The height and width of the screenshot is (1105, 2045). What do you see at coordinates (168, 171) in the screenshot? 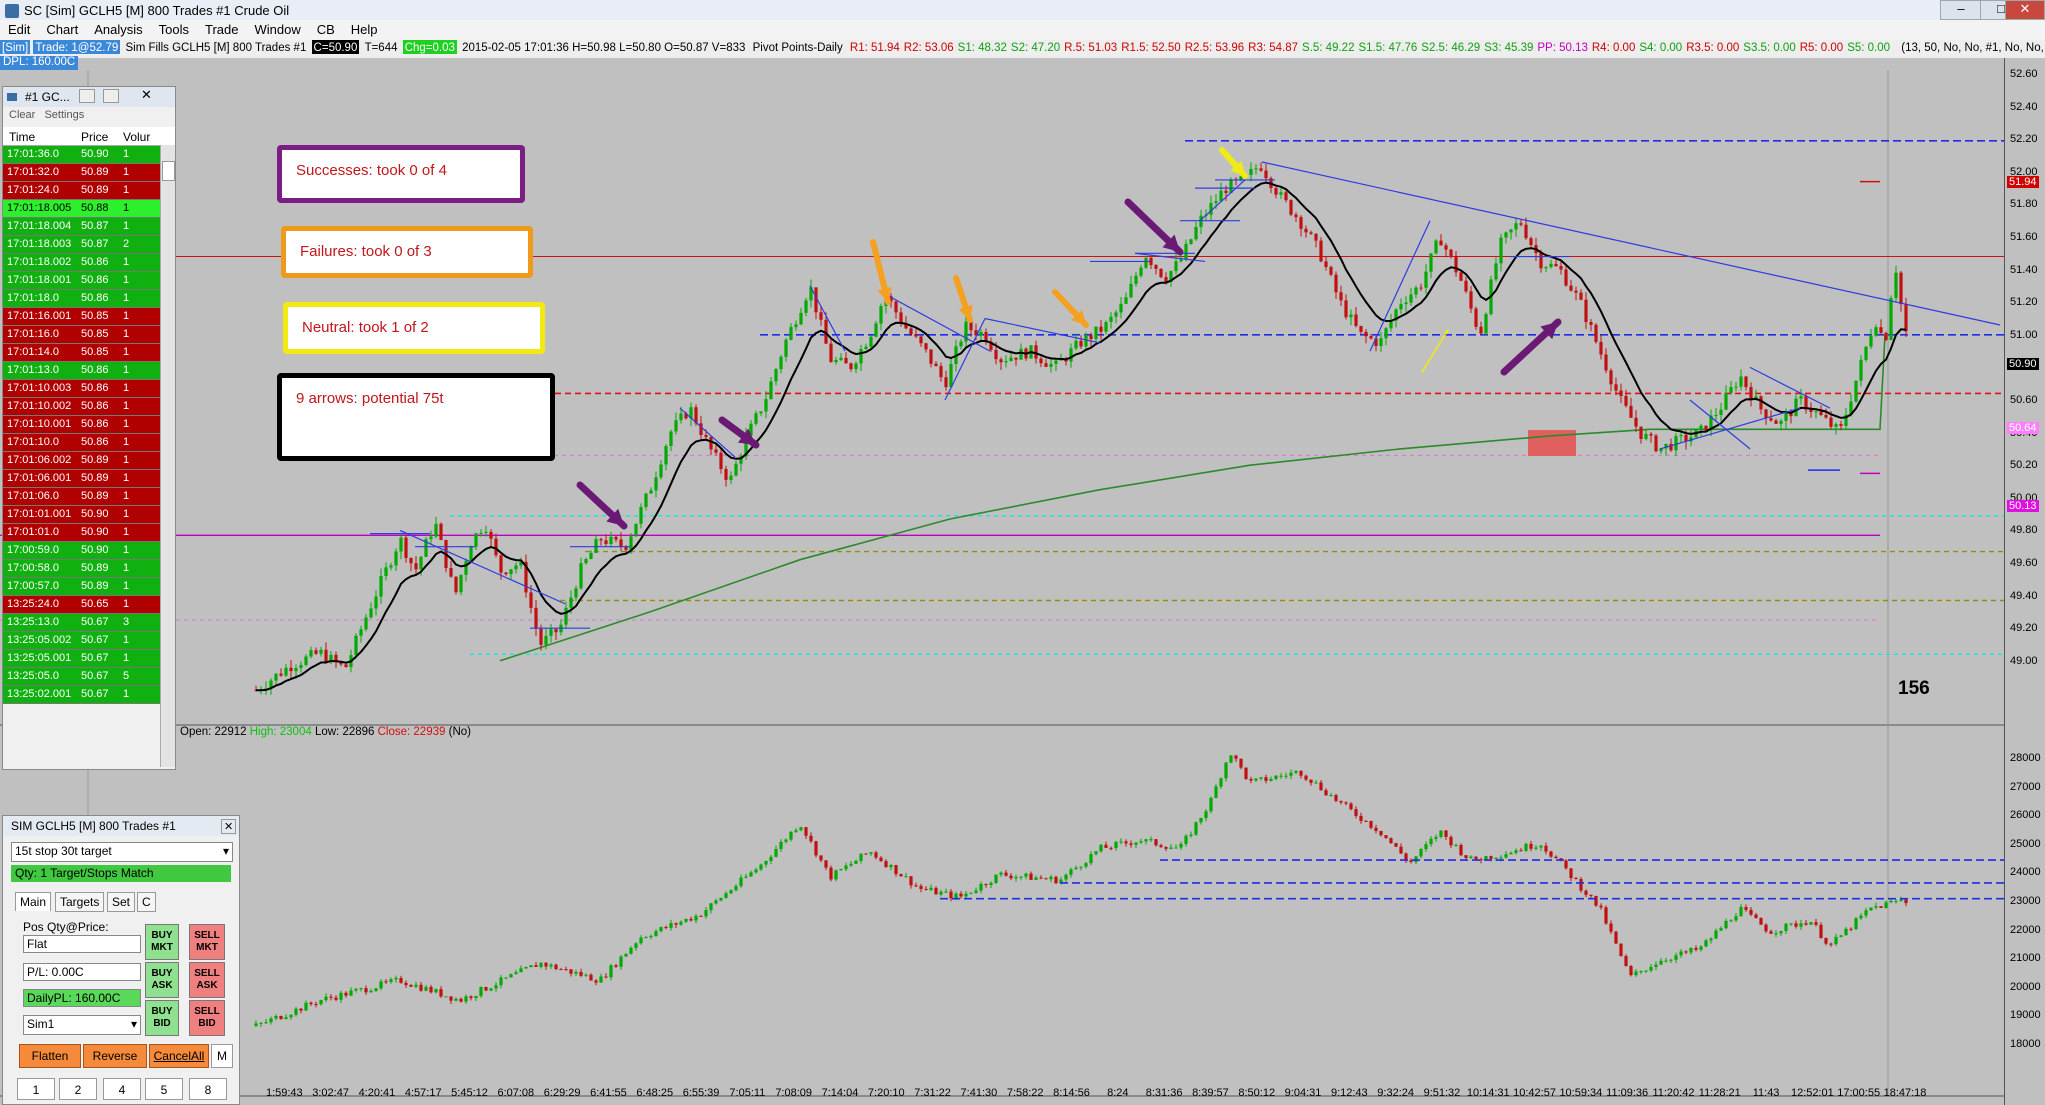
I see `tas-scroll-thumb` at bounding box center [168, 171].